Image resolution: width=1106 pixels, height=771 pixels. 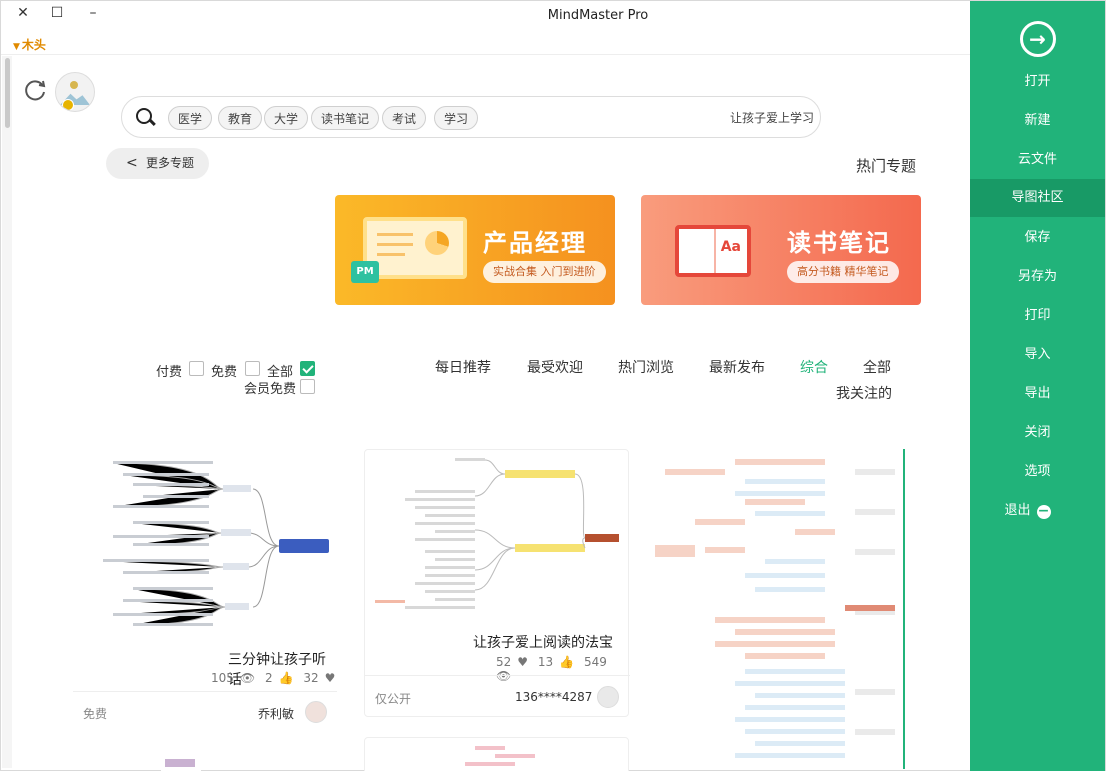 I want to click on tab-all: 全部, so click(x=877, y=367).